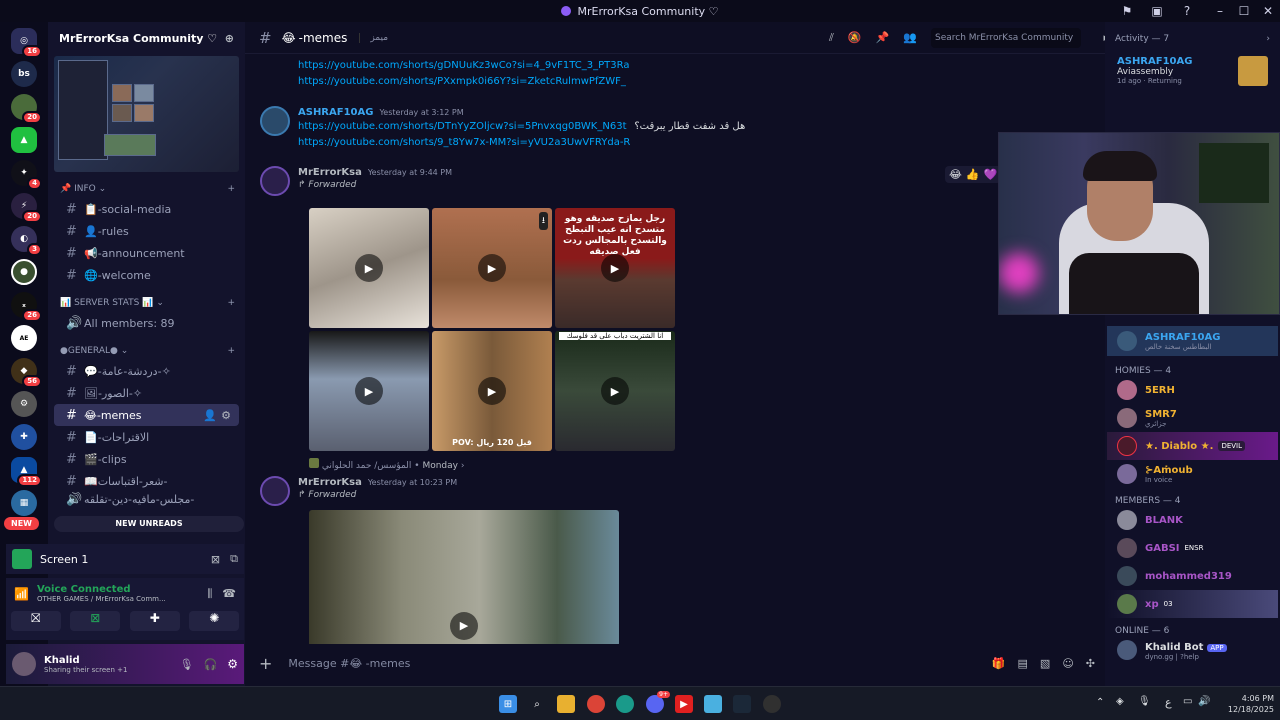 The image size is (1280, 720). Describe the element at coordinates (1268, 11) in the screenshot. I see `close-button: ✕` at that location.